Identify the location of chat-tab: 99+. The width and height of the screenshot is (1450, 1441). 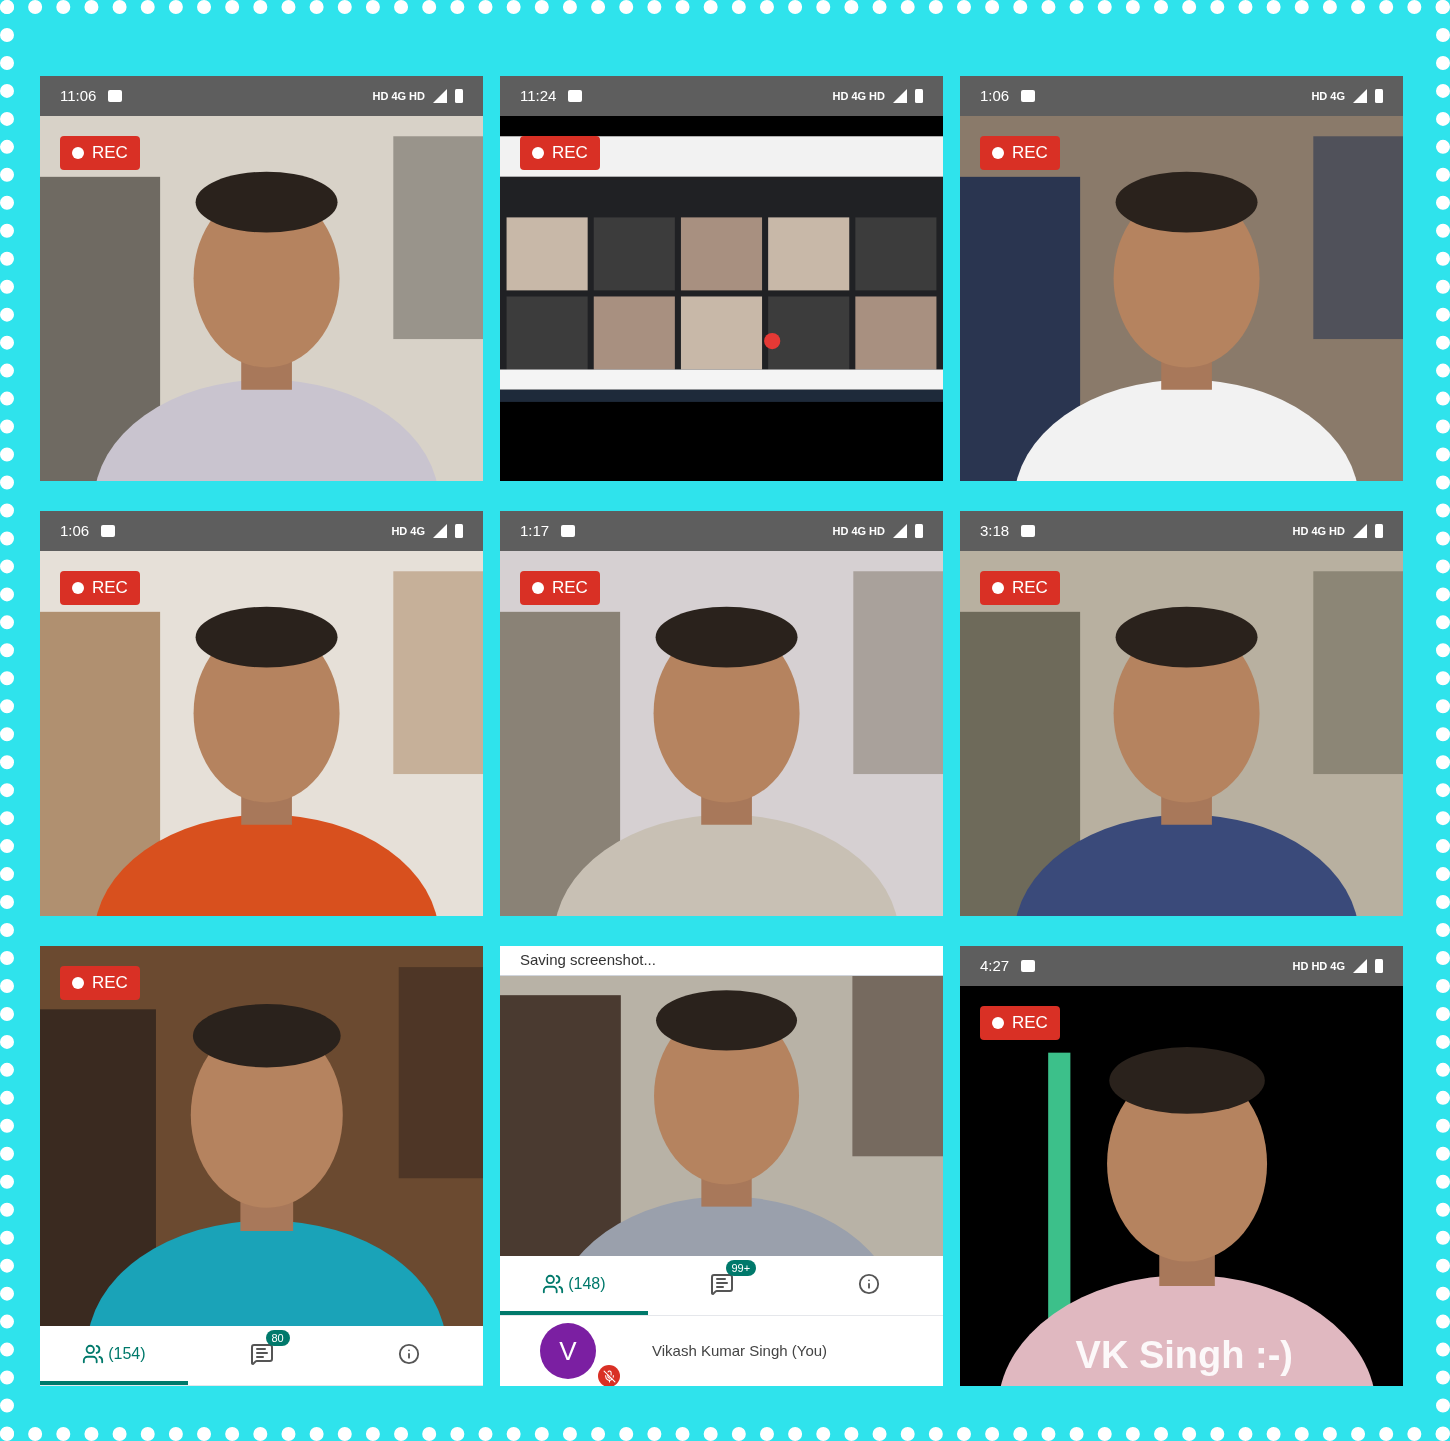
(721, 1285).